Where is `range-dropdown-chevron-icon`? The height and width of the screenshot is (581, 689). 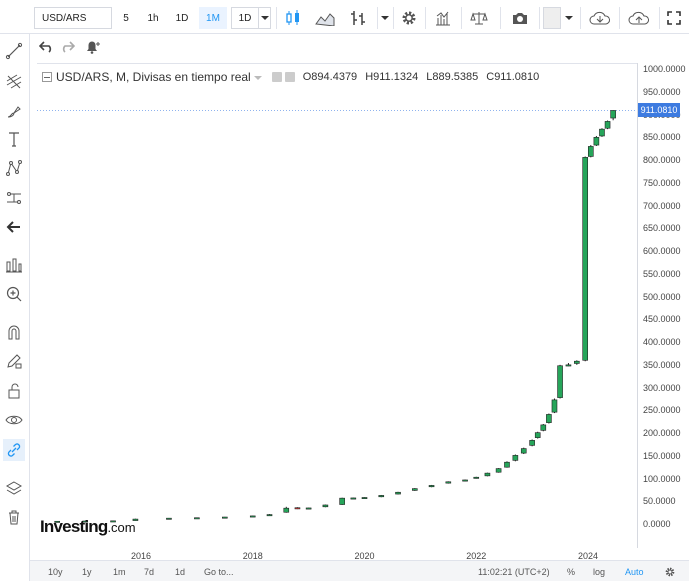
range-dropdown-chevron-icon is located at coordinates (265, 18).